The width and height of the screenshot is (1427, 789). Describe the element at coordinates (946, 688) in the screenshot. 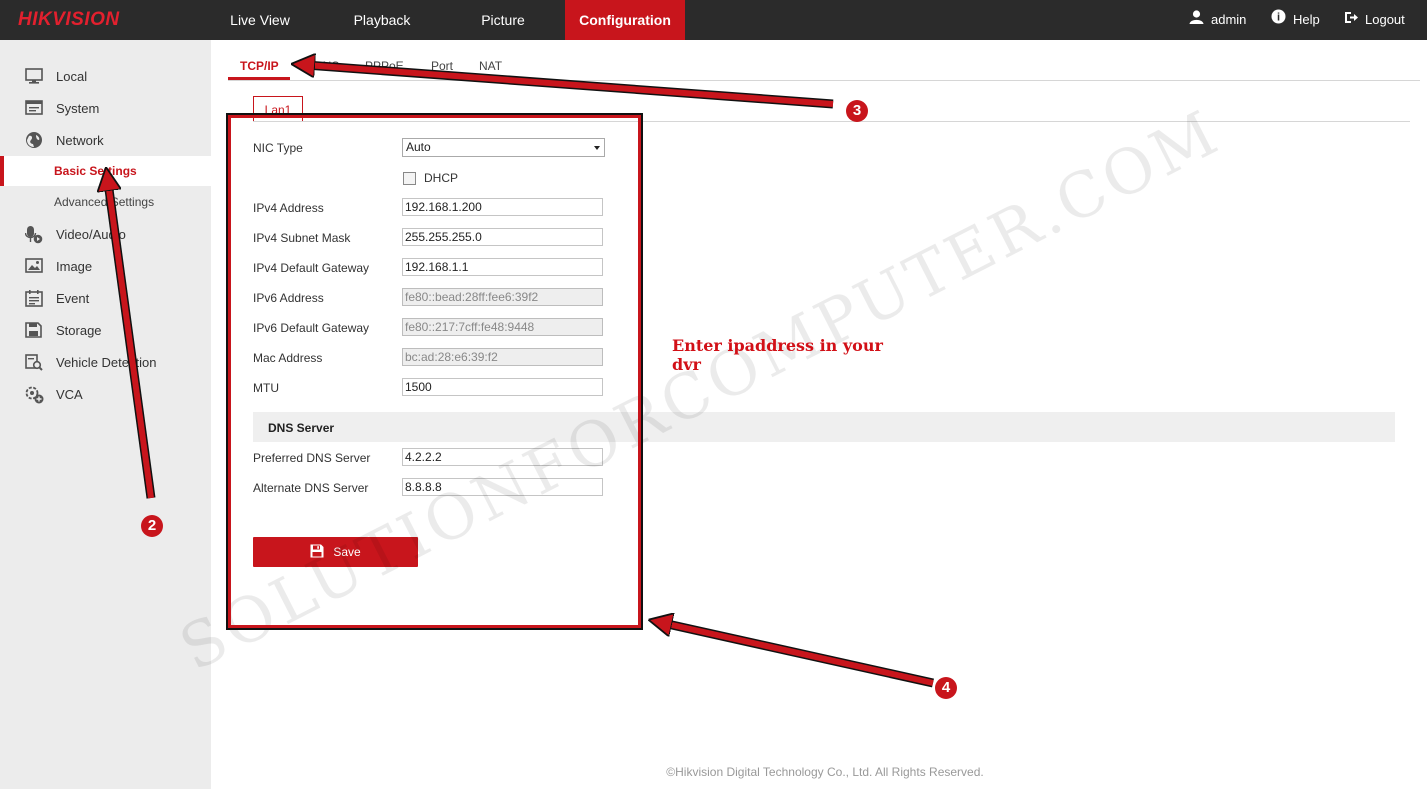

I see `step-badge-4: 4` at that location.